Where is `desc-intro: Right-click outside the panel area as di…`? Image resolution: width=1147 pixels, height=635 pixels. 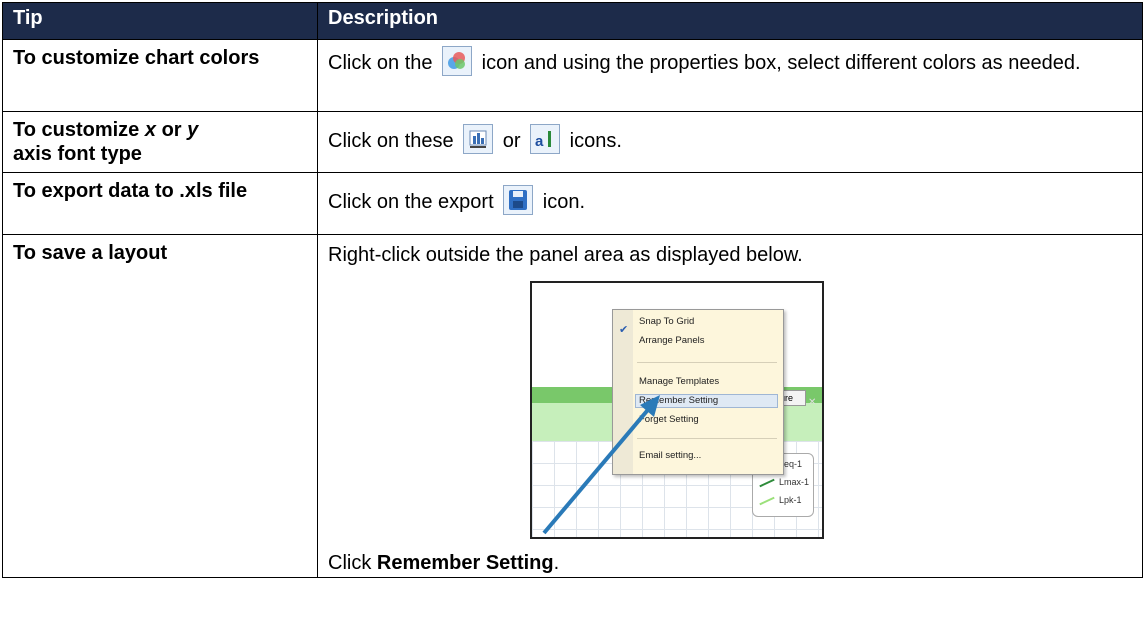 desc-intro: Right-click outside the panel area as di… is located at coordinates (565, 255).